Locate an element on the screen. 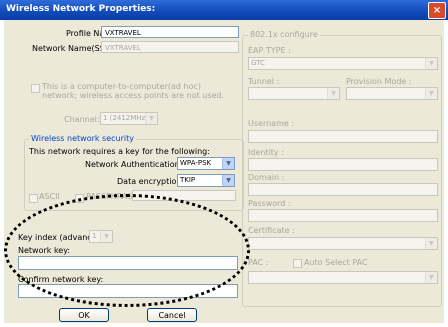 The image size is (448, 327). eap-group-title: 802.1x configure is located at coordinates (284, 34).